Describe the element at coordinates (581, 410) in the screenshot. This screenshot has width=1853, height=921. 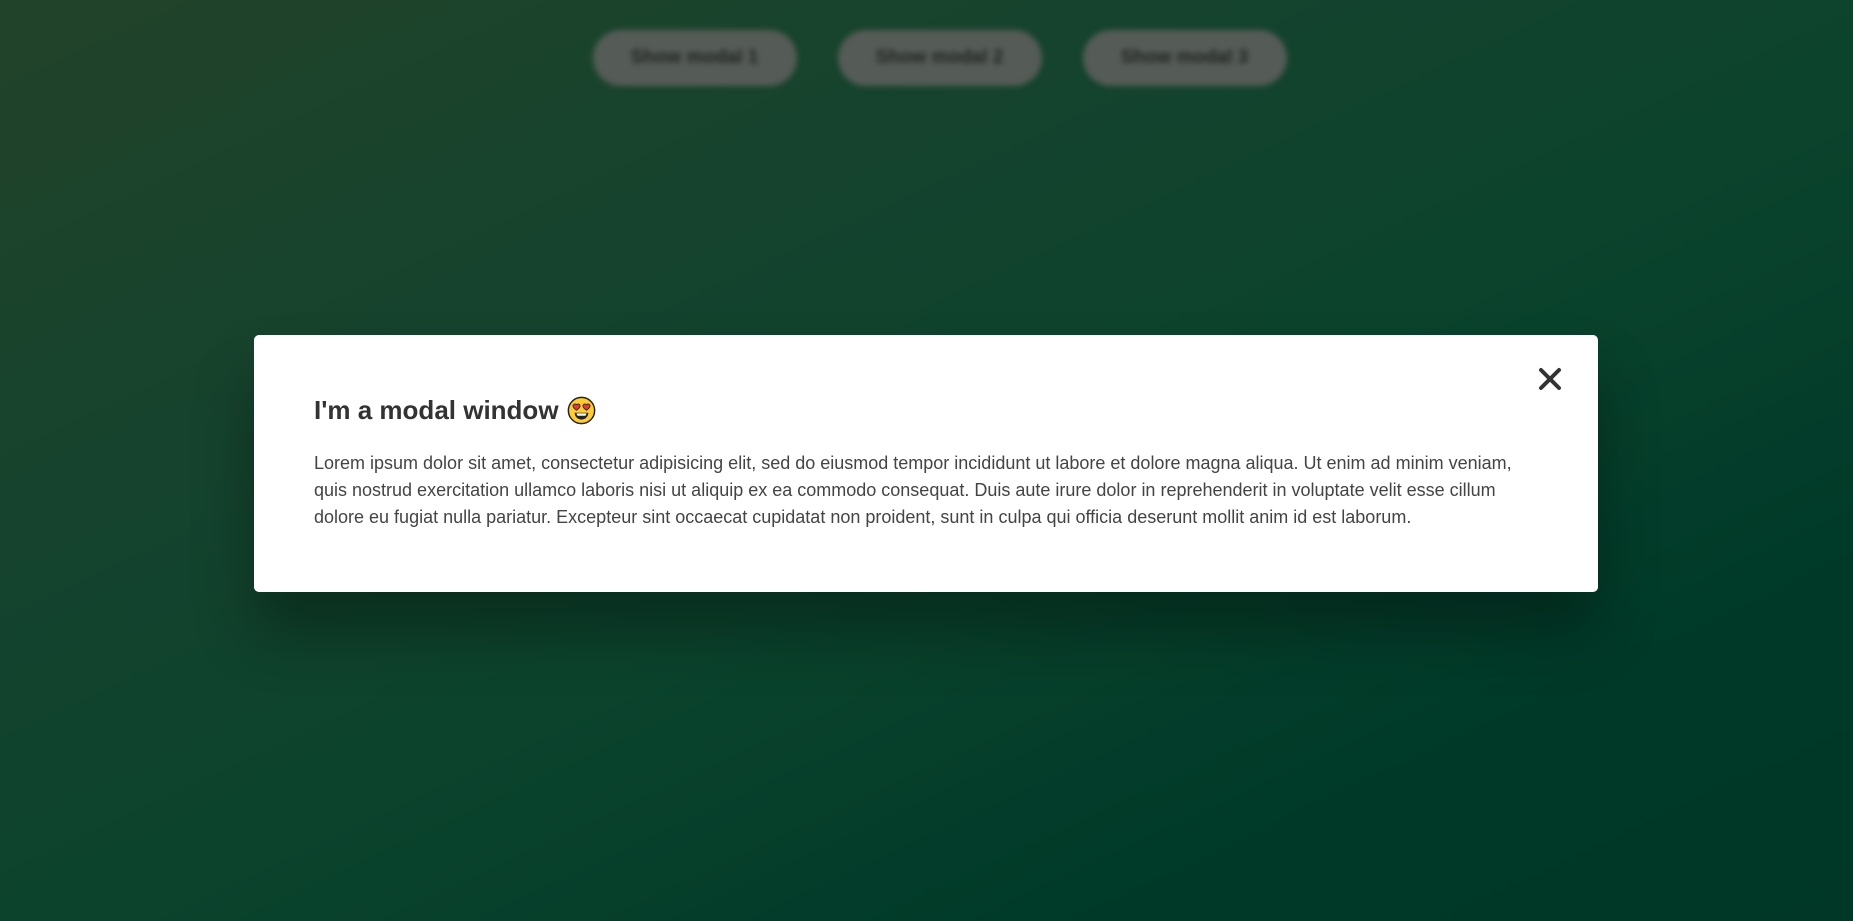
I see `smiling-face-with-heart-eyes-icon` at that location.